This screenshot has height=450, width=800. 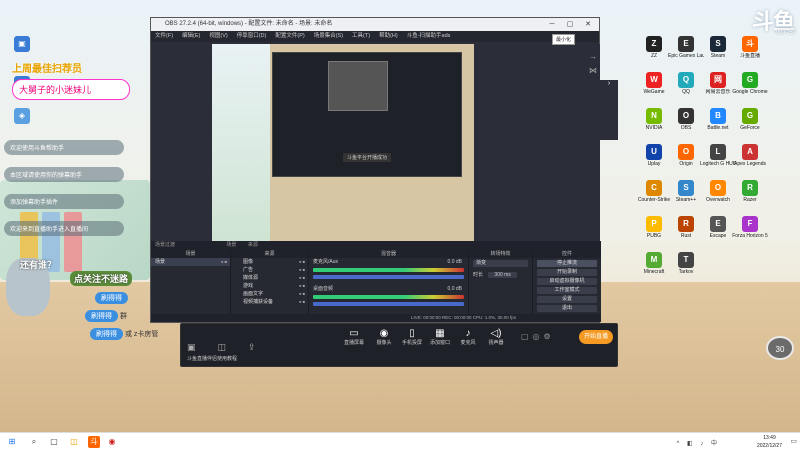 What do you see at coordinates (269, 286) in the screenshot?
I see `source-item: 游戏` at bounding box center [269, 286].